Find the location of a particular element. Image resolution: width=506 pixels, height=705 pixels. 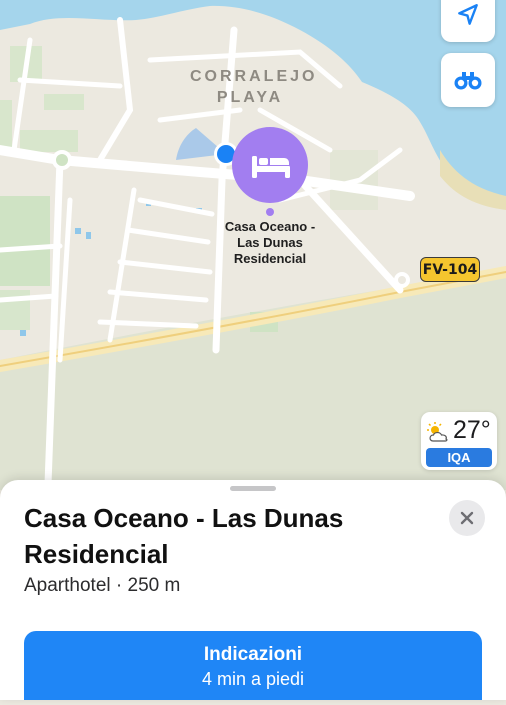

location-arrow-icon is located at coordinates (468, 14).